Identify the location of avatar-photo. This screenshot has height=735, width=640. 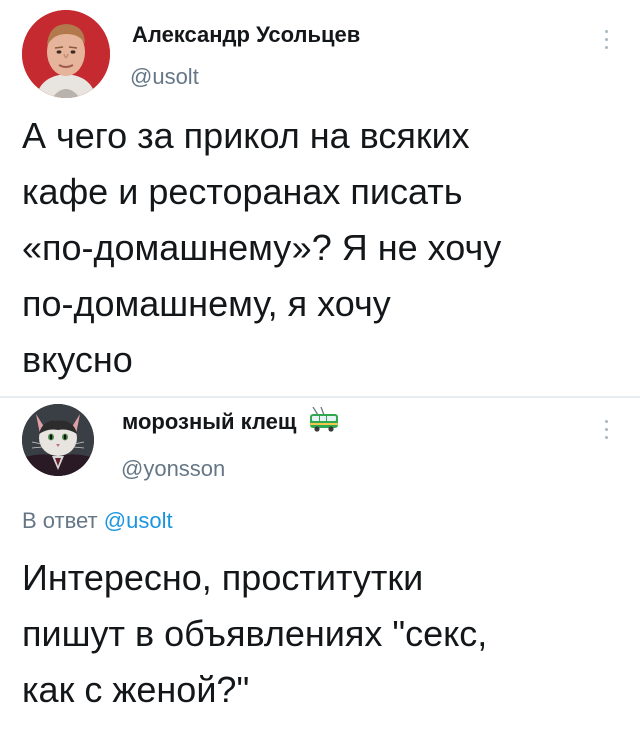
(66, 54).